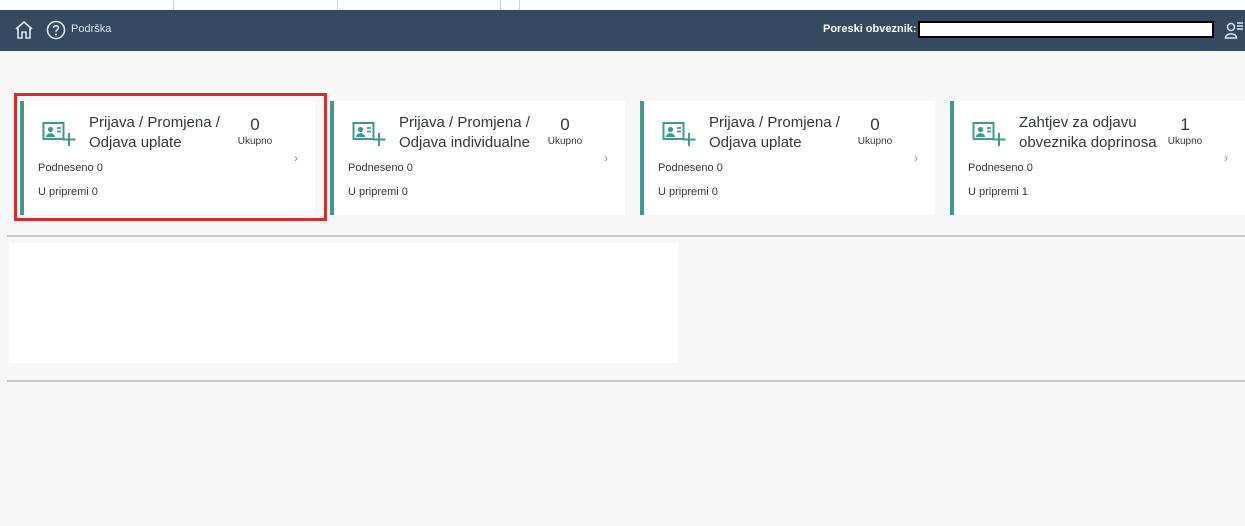 Image resolution: width=1245 pixels, height=526 pixels. Describe the element at coordinates (1185, 124) in the screenshot. I see `tile-count: 1` at that location.